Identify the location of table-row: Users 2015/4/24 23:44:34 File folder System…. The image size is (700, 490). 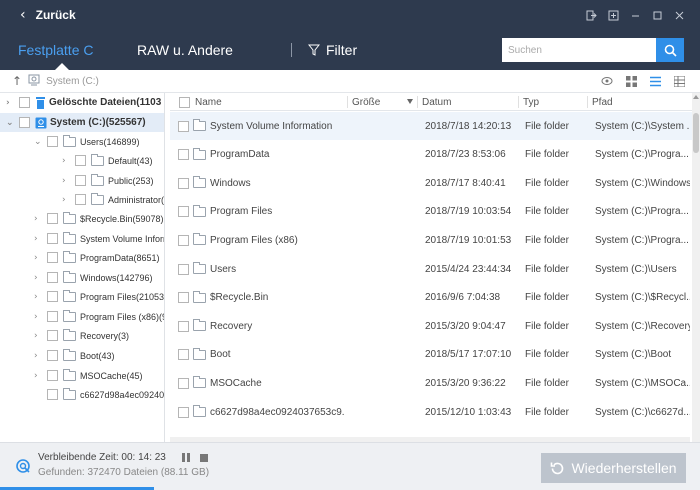
(431, 269).